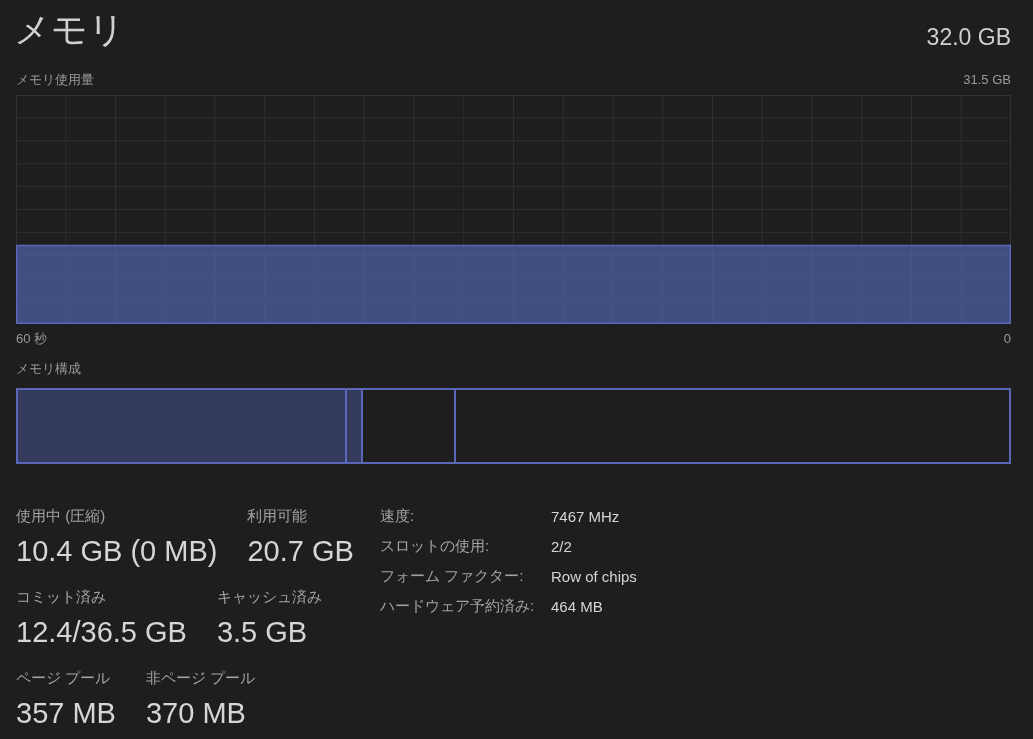 The height and width of the screenshot is (739, 1033). What do you see at coordinates (64, 678) in the screenshot?
I see `stat-label: ページ プール` at bounding box center [64, 678].